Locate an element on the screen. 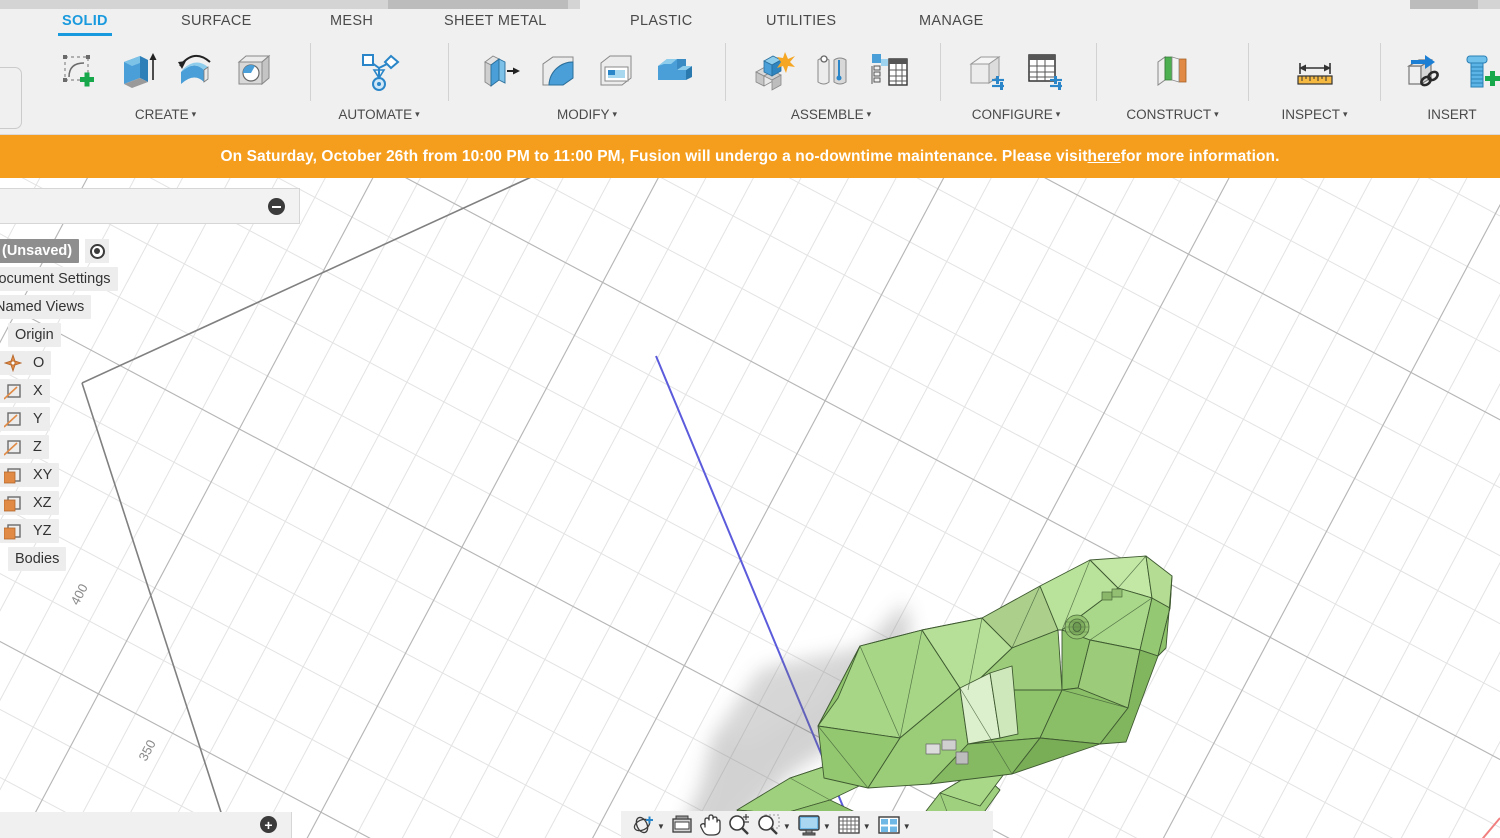 This screenshot has width=1500, height=838. ribbon-tab-sheet-metal: SHEET METAL is located at coordinates (495, 21).